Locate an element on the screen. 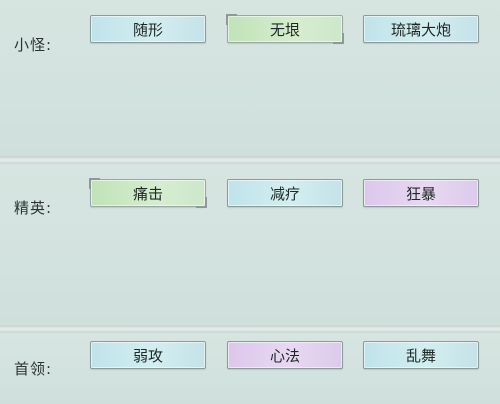  affix-button-ruogong: 弱攻 is located at coordinates (148, 355).